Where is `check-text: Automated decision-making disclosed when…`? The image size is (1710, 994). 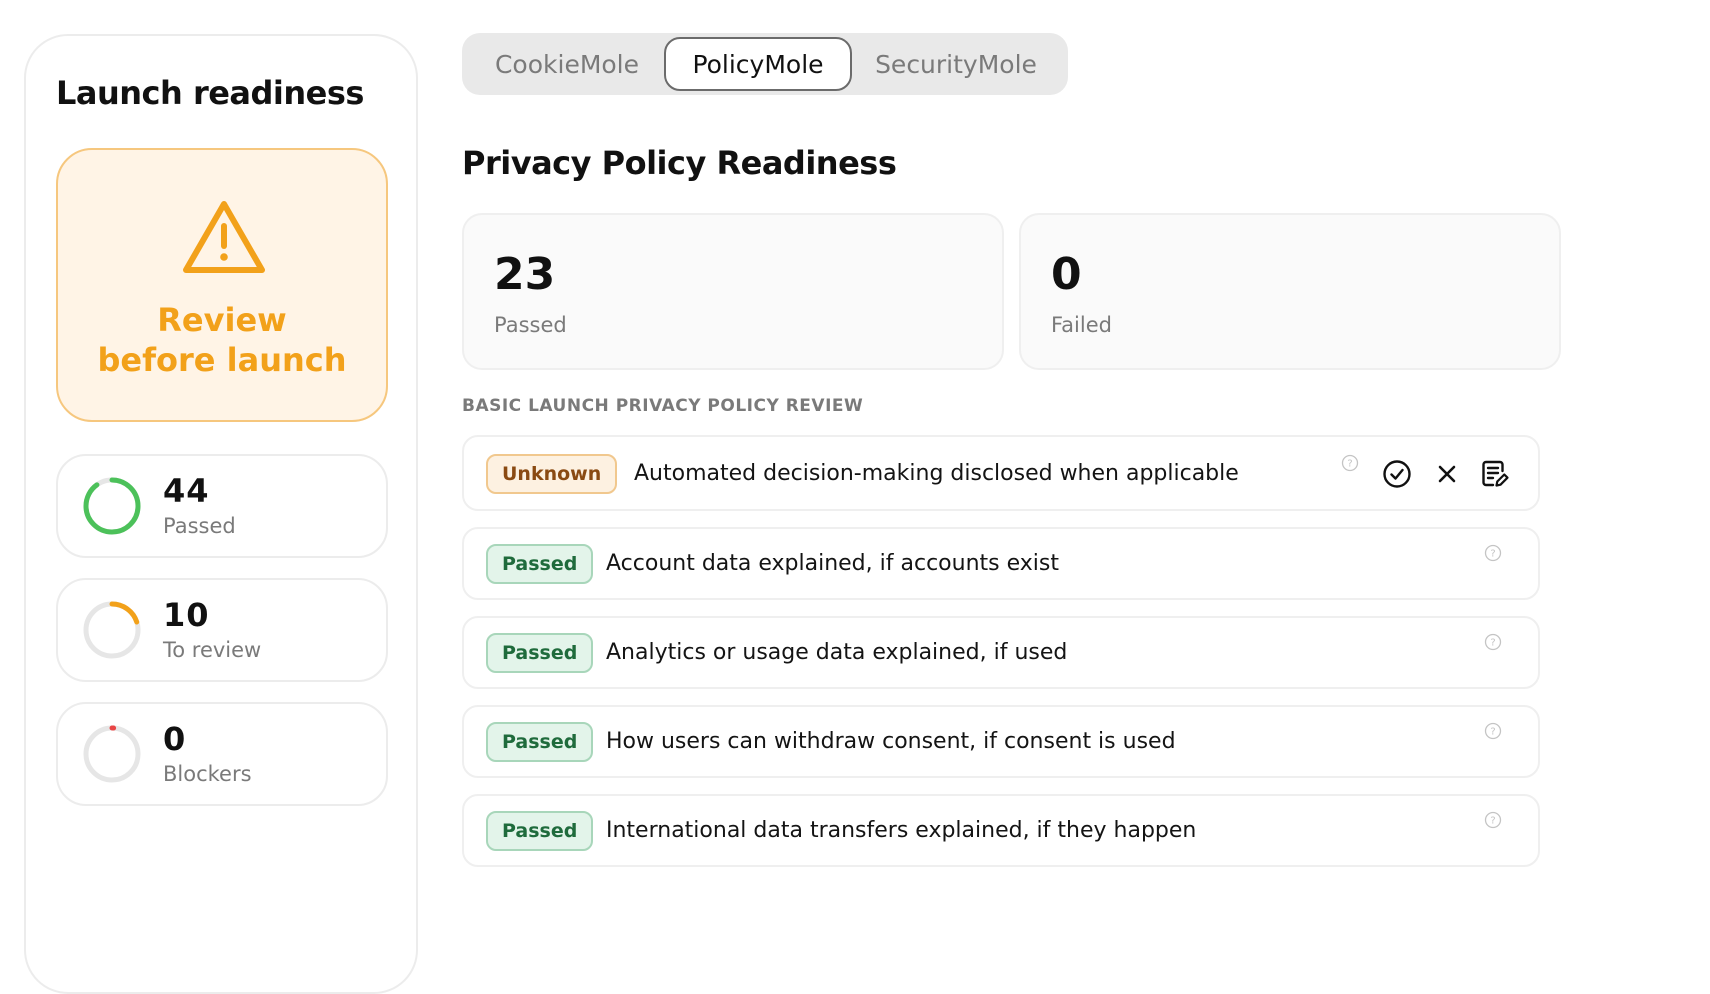
check-text: Automated decision-making disclosed when… is located at coordinates (936, 473).